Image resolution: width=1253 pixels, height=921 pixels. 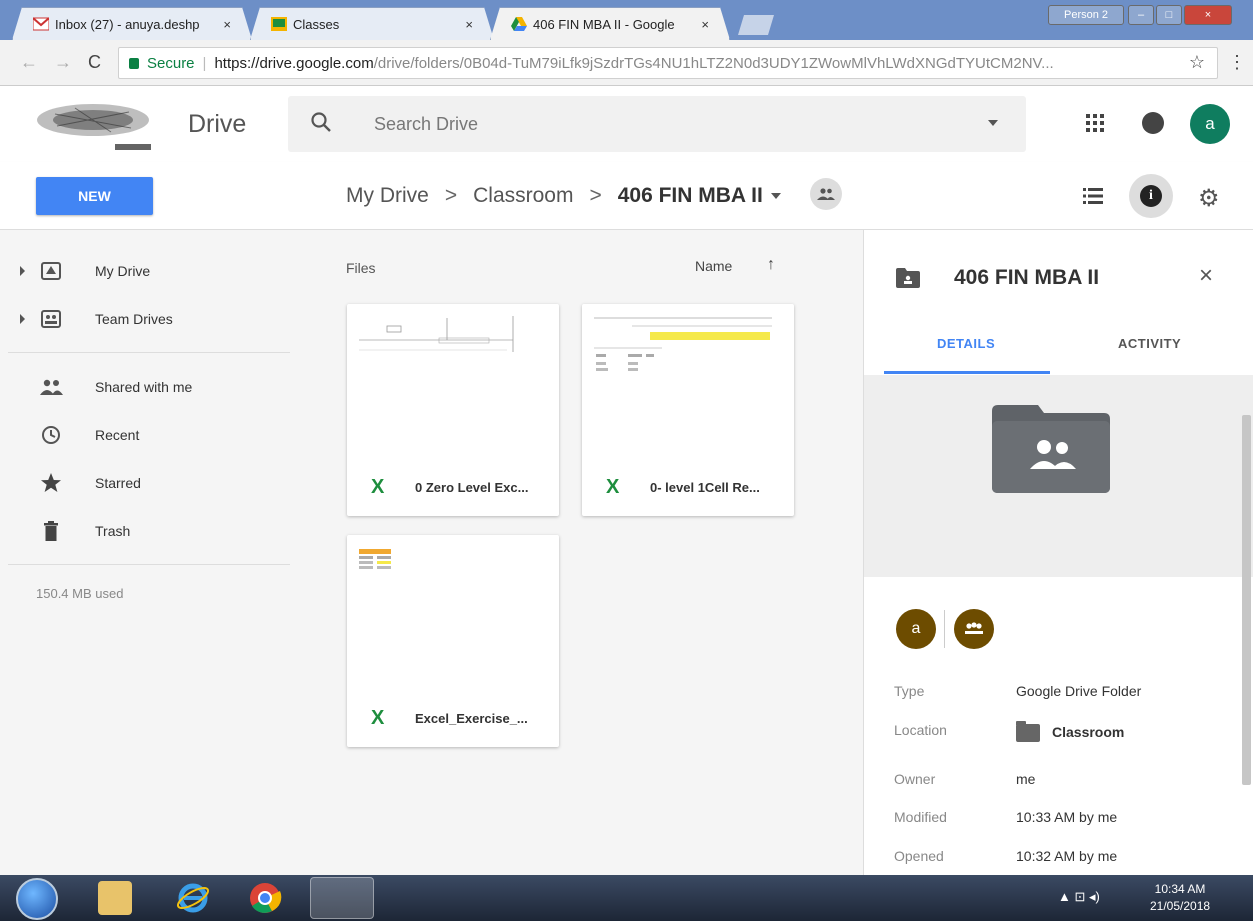 What do you see at coordinates (1051, 449) in the screenshot?
I see `shared-folder-large-icon` at bounding box center [1051, 449].